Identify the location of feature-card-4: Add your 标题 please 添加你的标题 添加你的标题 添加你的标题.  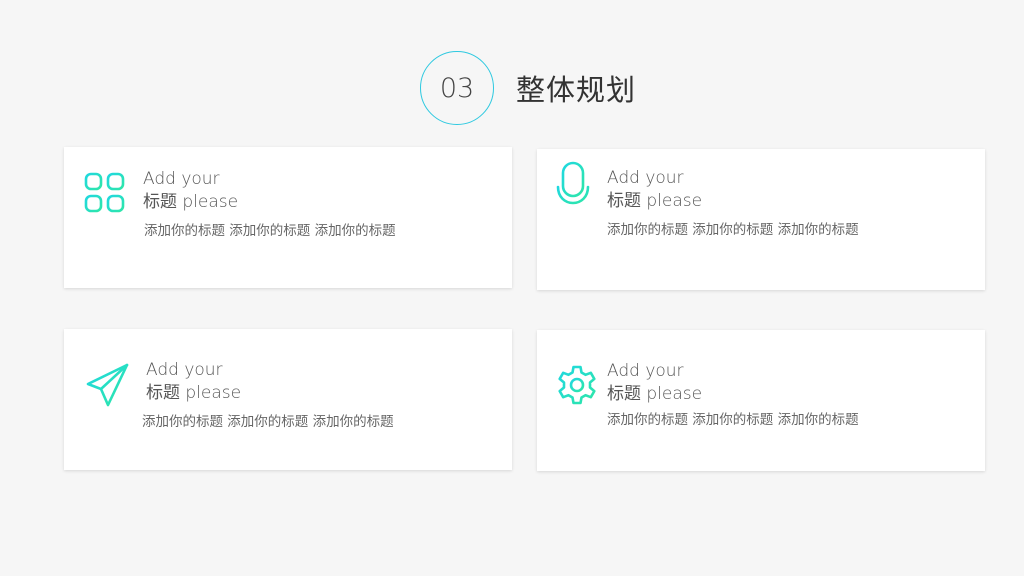
(761, 400).